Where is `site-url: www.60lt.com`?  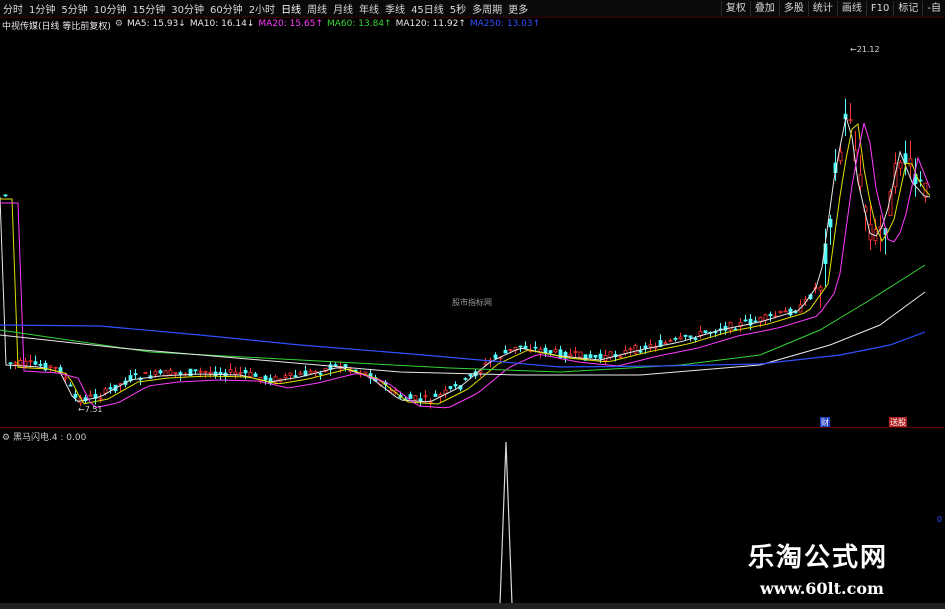 site-url: www.60lt.com is located at coordinates (822, 588).